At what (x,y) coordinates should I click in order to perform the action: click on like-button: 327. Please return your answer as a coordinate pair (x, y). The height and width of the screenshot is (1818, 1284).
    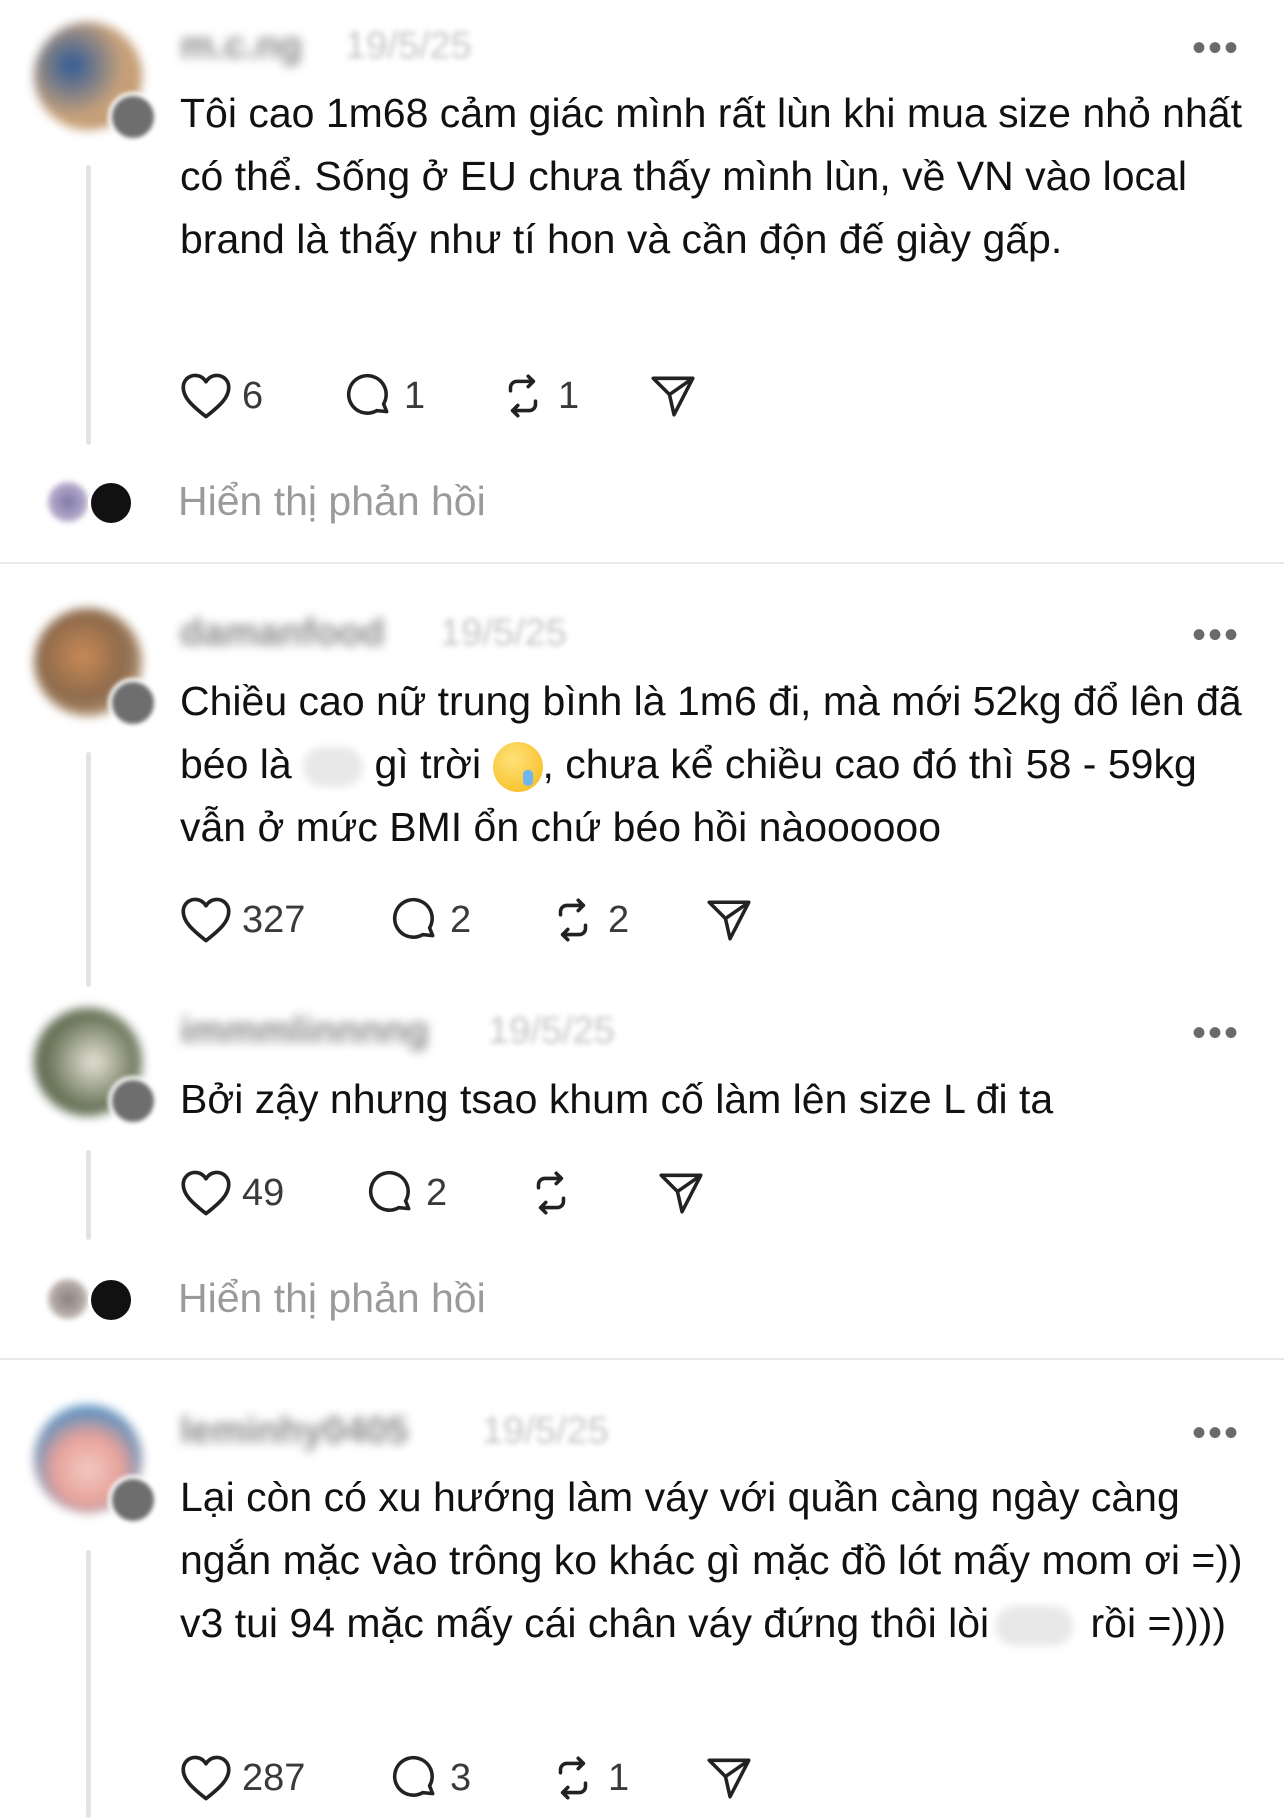
    Looking at the image, I should click on (242, 920).